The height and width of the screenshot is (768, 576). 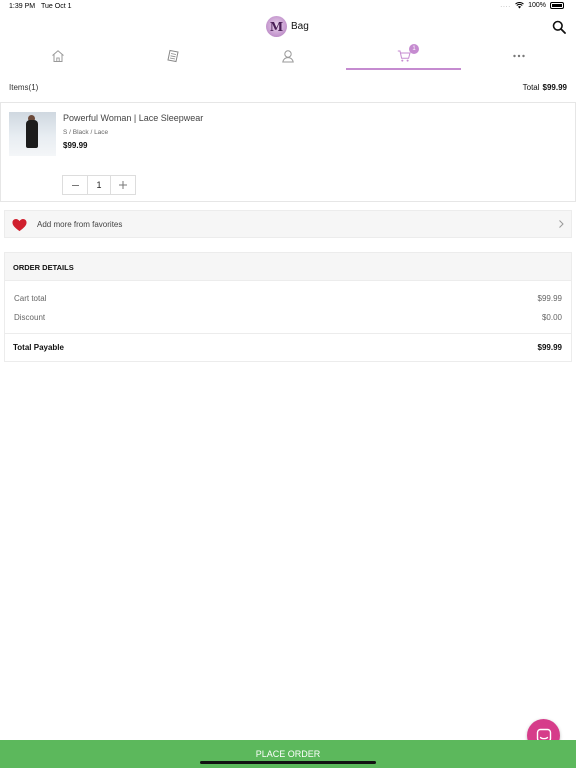 What do you see at coordinates (288, 27) in the screenshot?
I see `app-header: M Bag` at bounding box center [288, 27].